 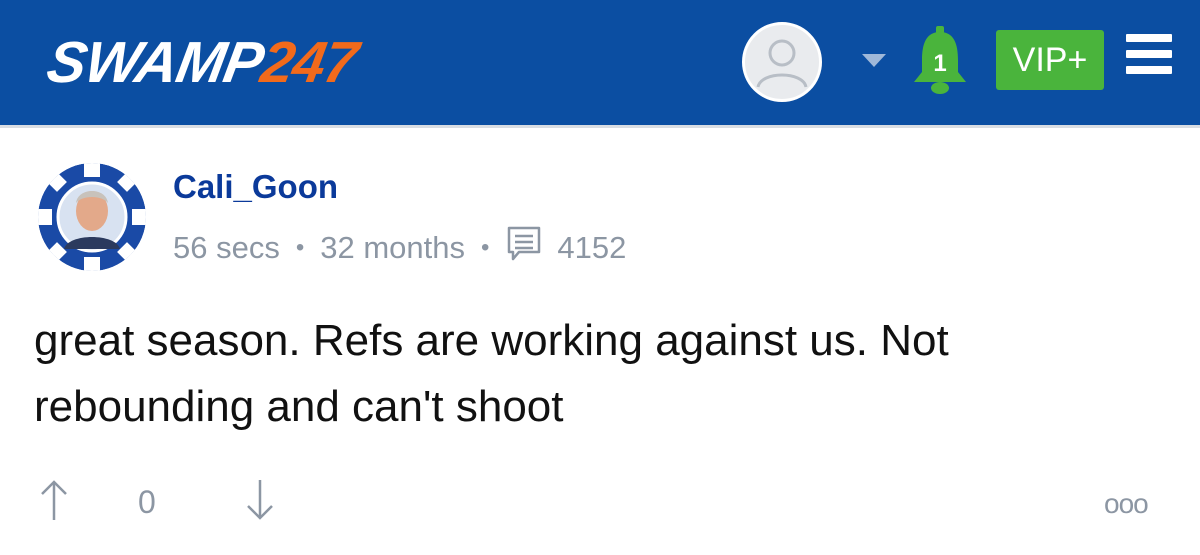 I want to click on arrow-up-icon, so click(x=54, y=500).